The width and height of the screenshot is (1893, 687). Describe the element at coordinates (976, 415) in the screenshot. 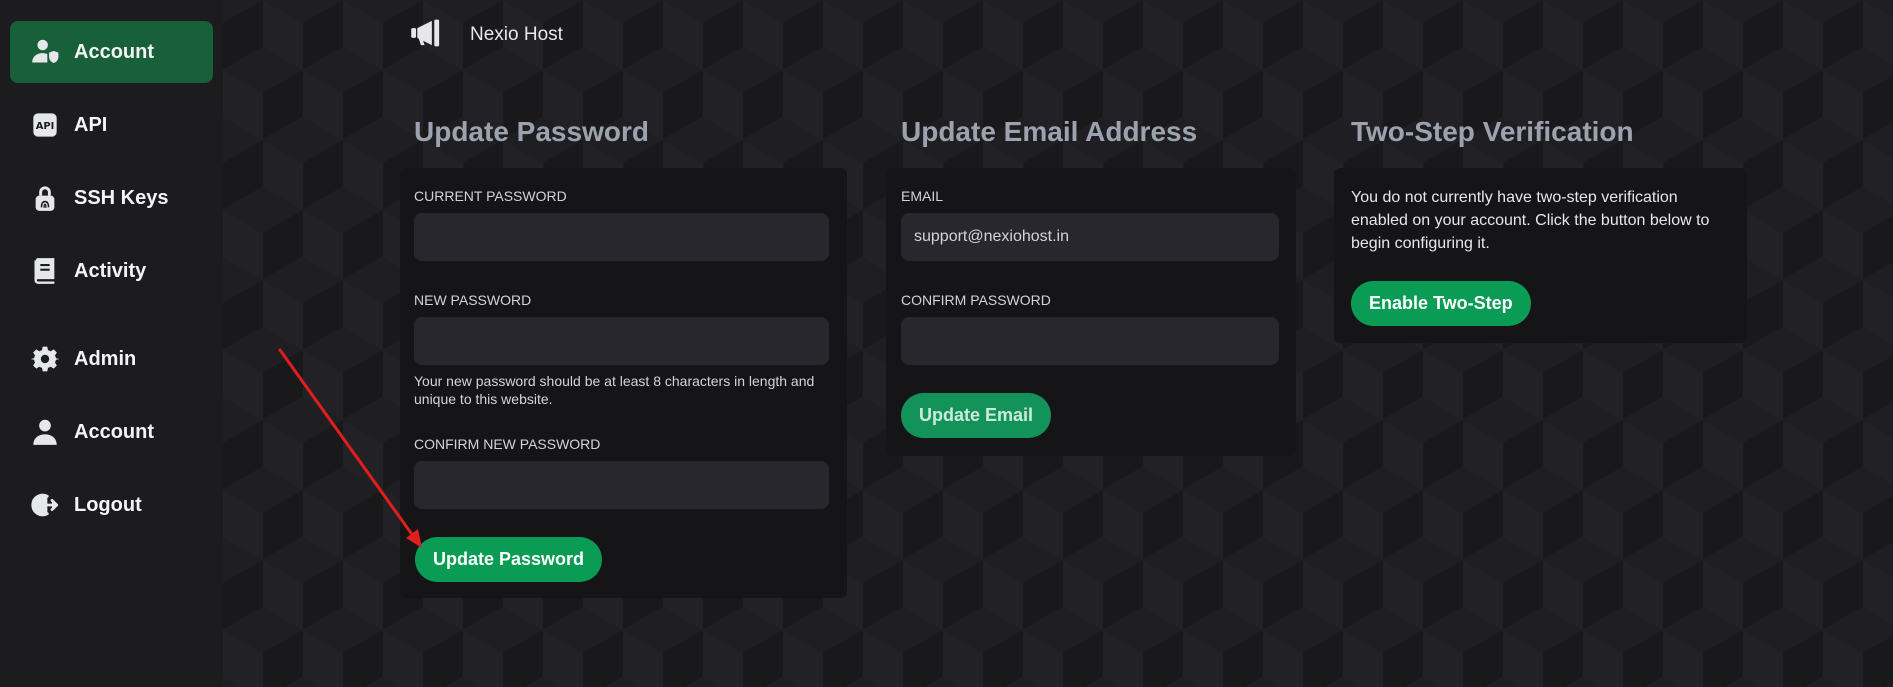

I see `update-email-button: Update Email` at that location.